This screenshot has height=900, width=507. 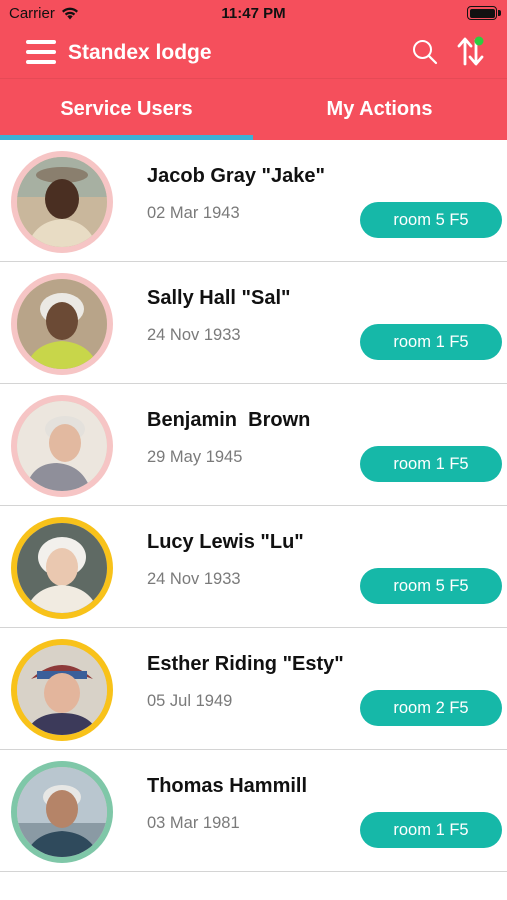 What do you see at coordinates (193, 823) in the screenshot?
I see `user-dob: 03 Mar 1981` at bounding box center [193, 823].